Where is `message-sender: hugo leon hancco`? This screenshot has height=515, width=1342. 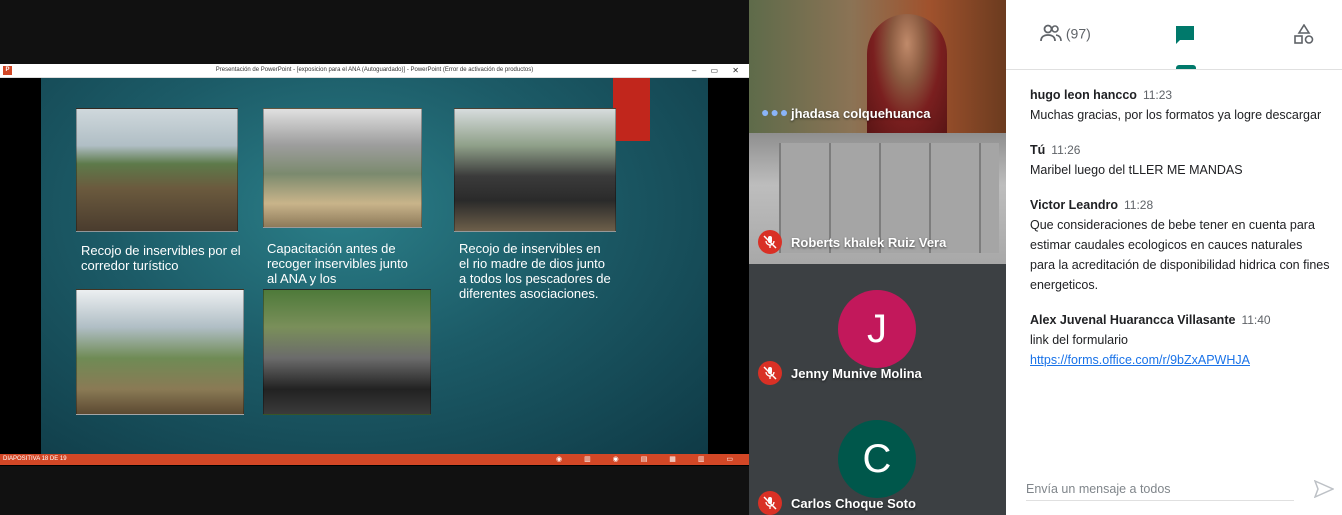
message-sender: hugo leon hancco is located at coordinates (1083, 95).